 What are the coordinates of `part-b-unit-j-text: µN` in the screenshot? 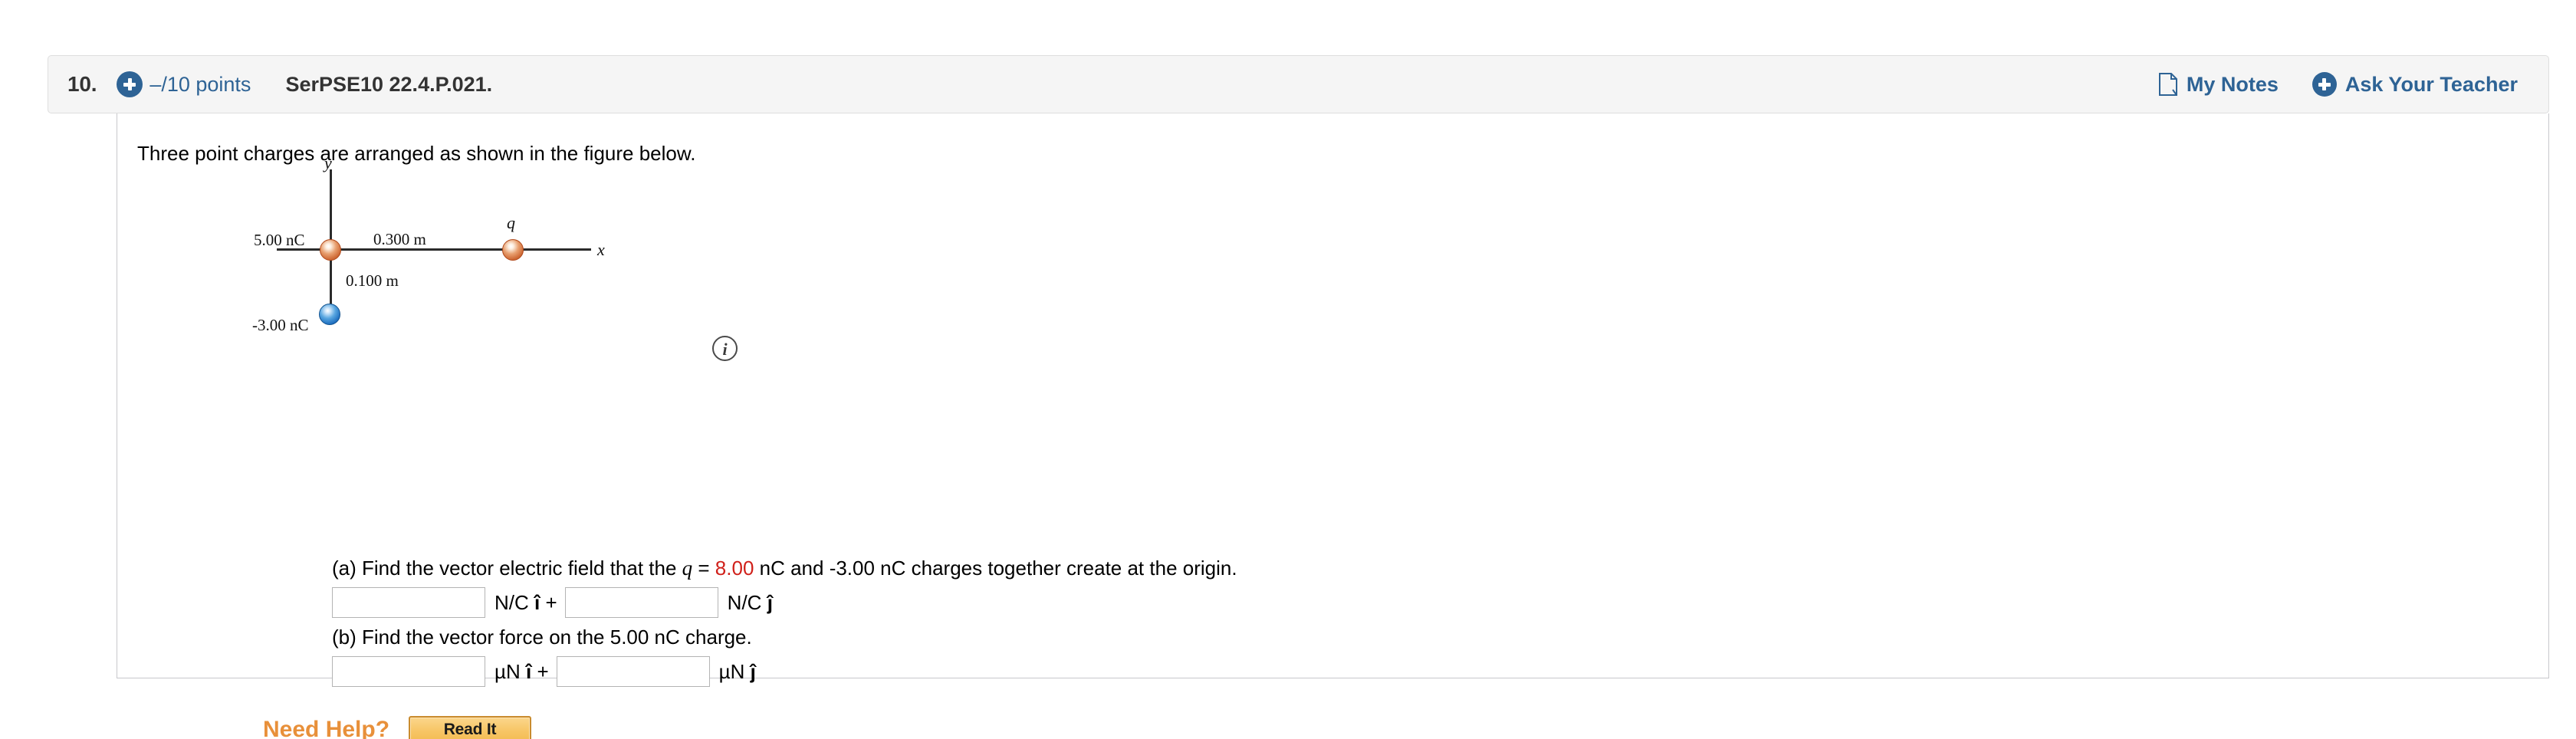 It's located at (732, 671).